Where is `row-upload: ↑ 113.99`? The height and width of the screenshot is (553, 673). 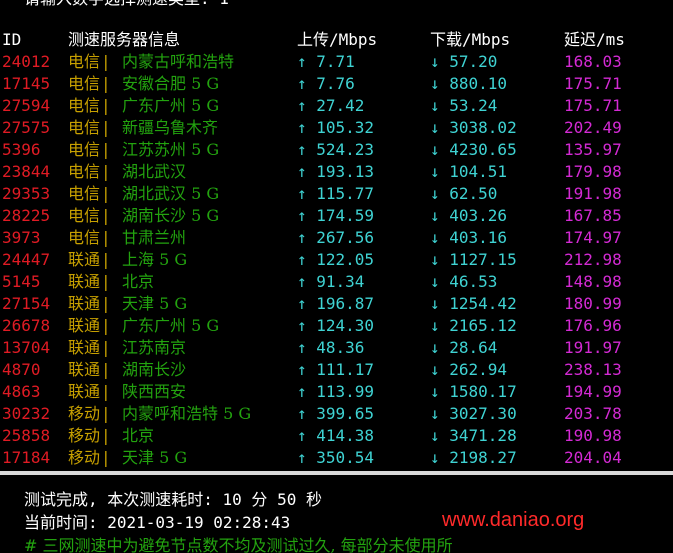
row-upload: ↑ 113.99 is located at coordinates (336, 391).